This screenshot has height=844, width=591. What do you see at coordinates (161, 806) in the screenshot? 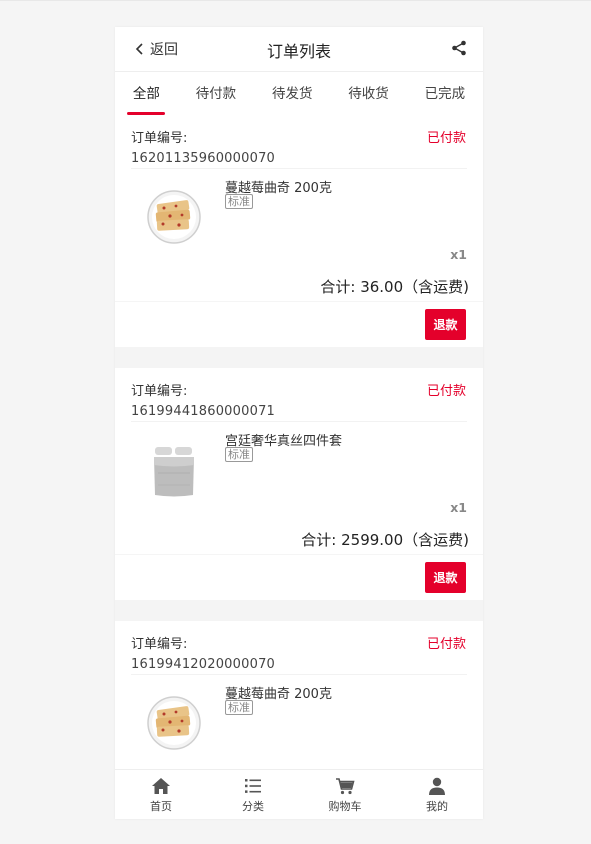
I see `nav-label: 首页` at bounding box center [161, 806].